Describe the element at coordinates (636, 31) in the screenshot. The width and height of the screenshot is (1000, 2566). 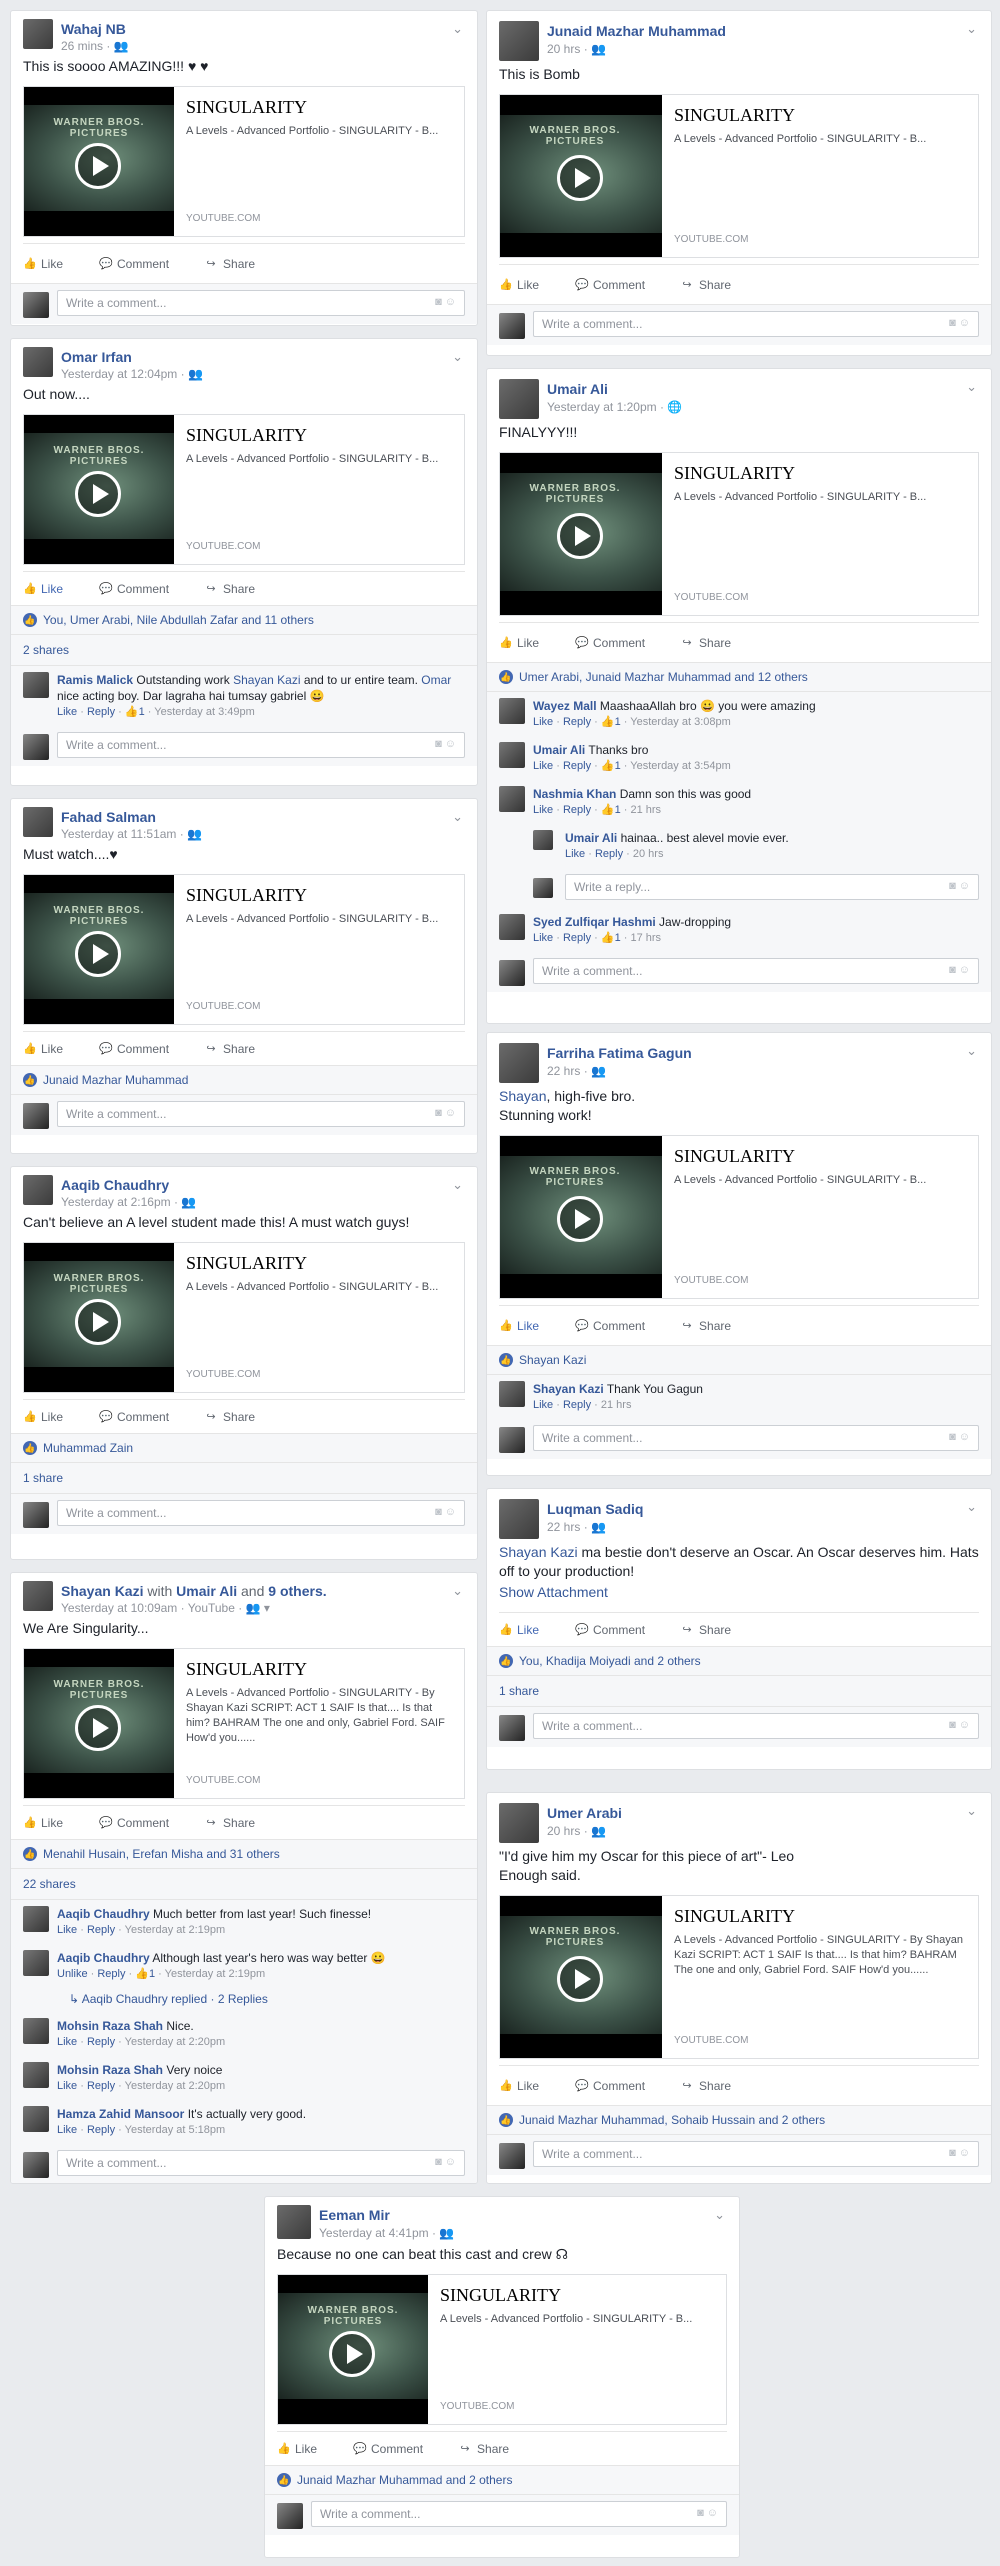
I see `author-name: Junaid Mazhar Muhammad` at that location.